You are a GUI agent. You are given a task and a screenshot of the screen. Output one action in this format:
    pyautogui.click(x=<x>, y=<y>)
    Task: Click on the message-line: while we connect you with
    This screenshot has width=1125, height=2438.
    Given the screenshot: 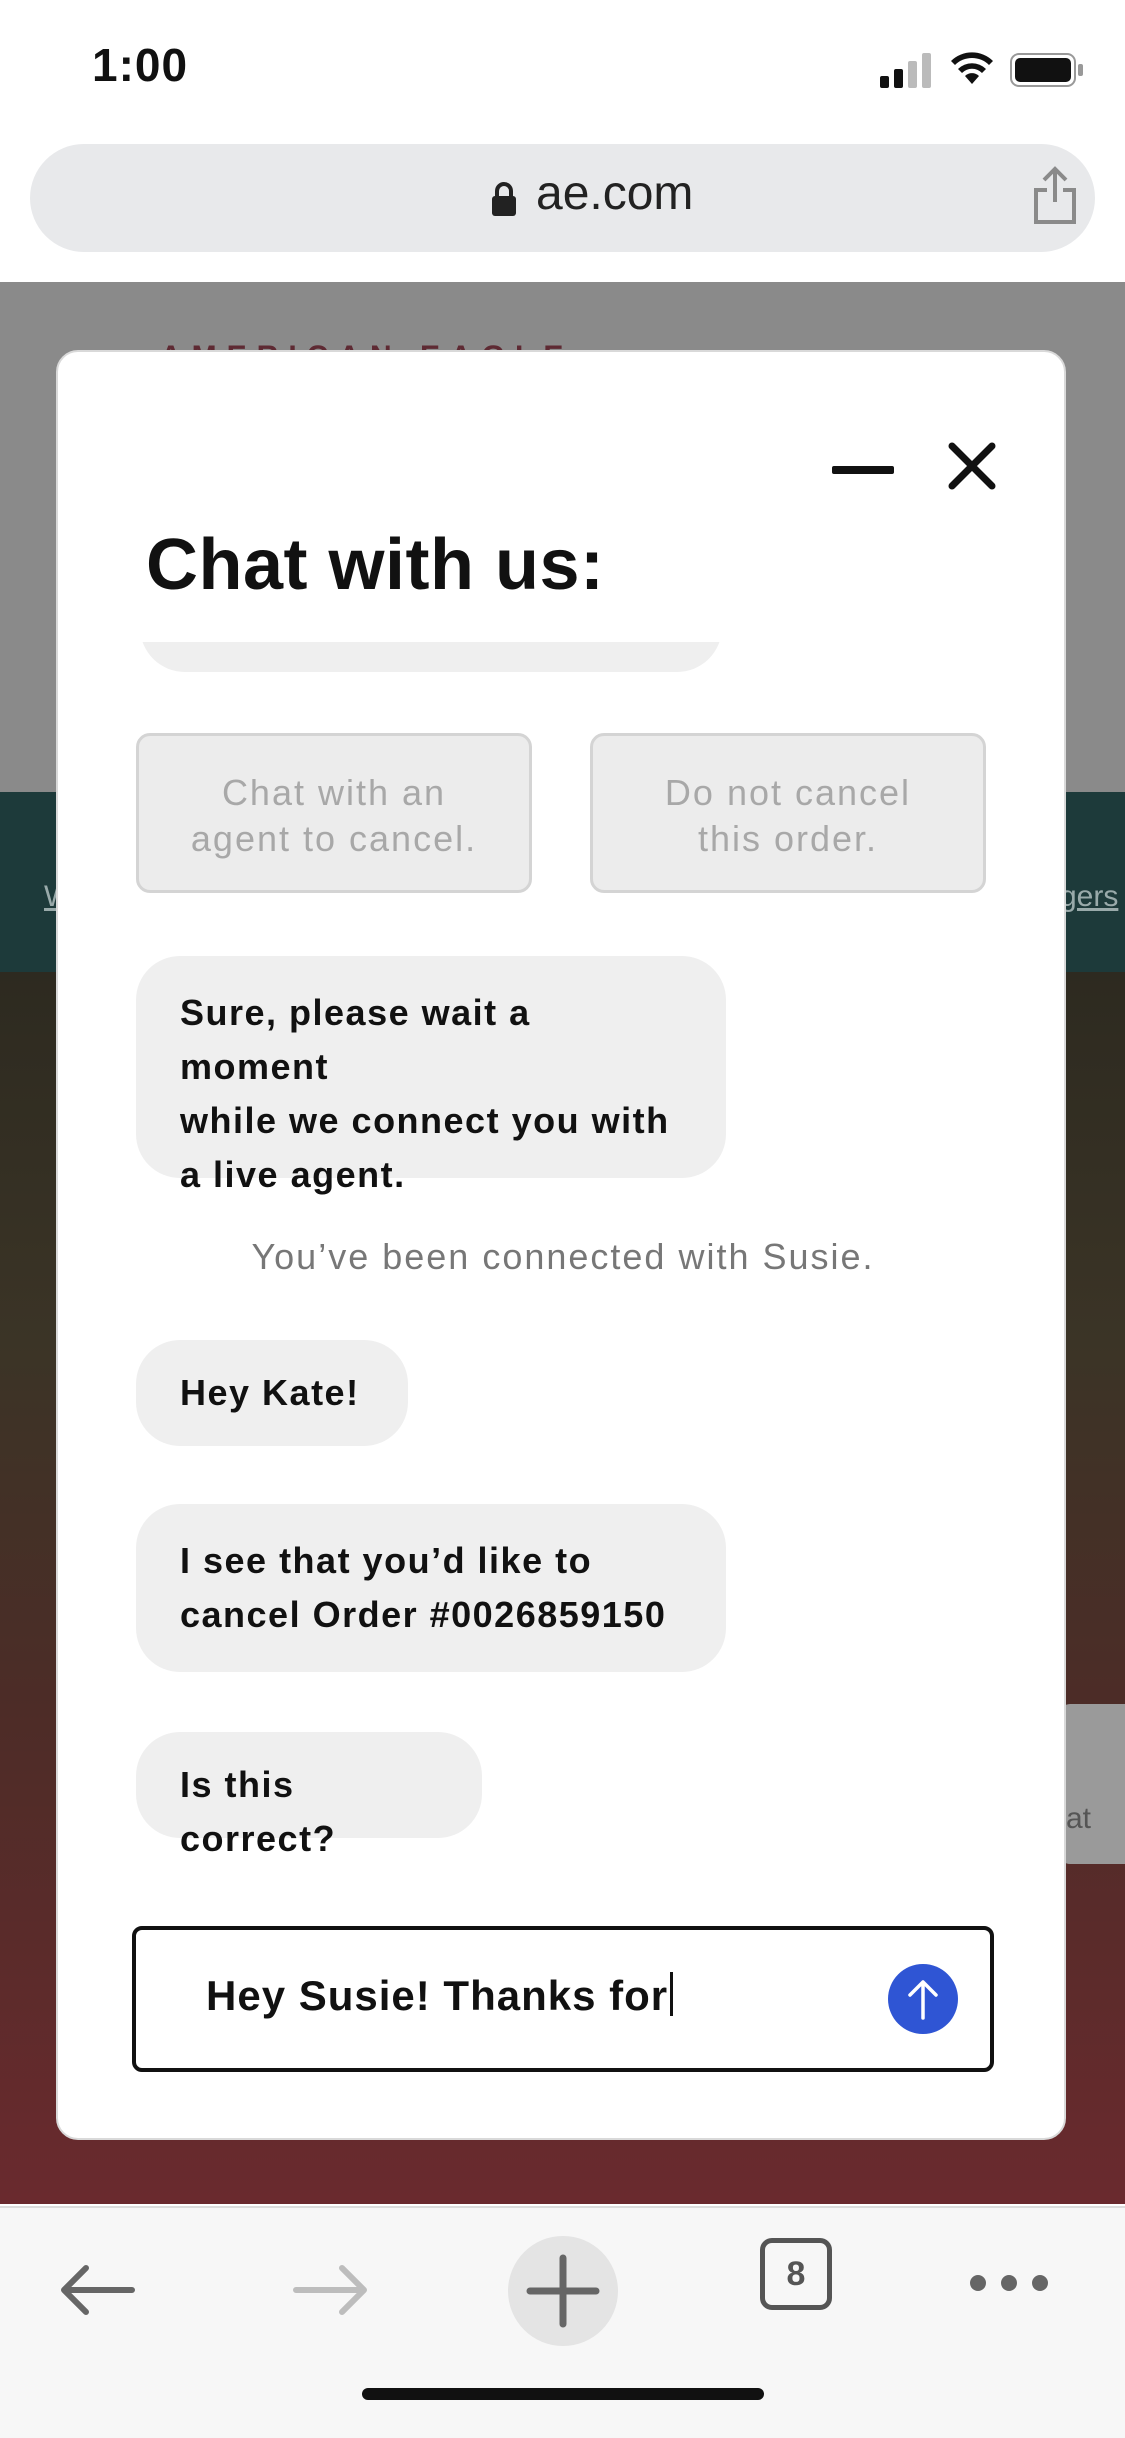 What is the action you would take?
    pyautogui.click(x=425, y=1120)
    